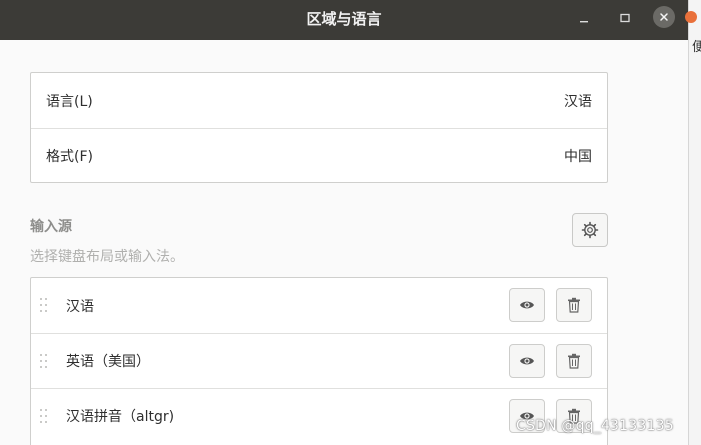  I want to click on input-sources-subtitle: 选择键盘布局或输入法。, so click(107, 257).